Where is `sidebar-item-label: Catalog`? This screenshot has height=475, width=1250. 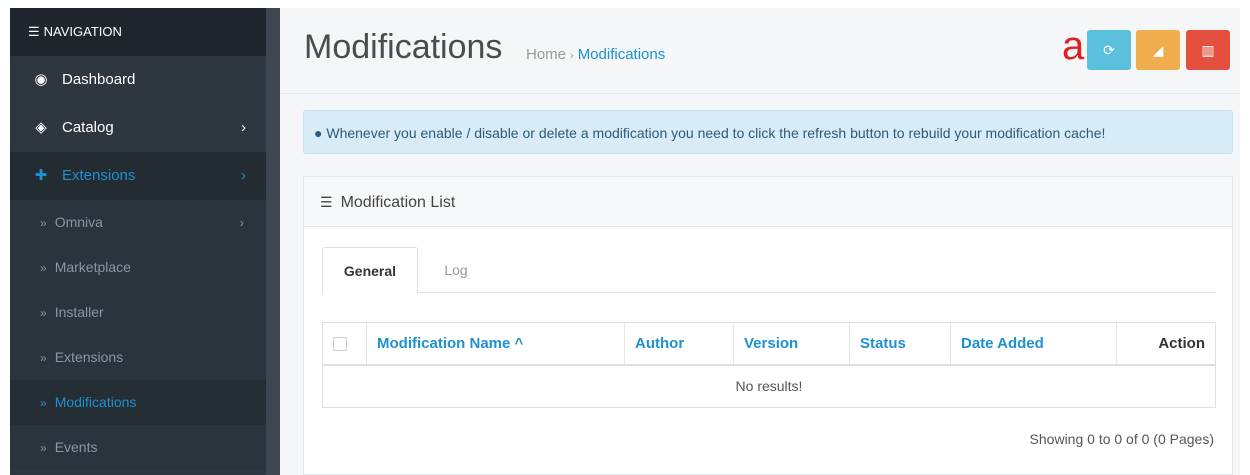
sidebar-item-label: Catalog is located at coordinates (88, 127).